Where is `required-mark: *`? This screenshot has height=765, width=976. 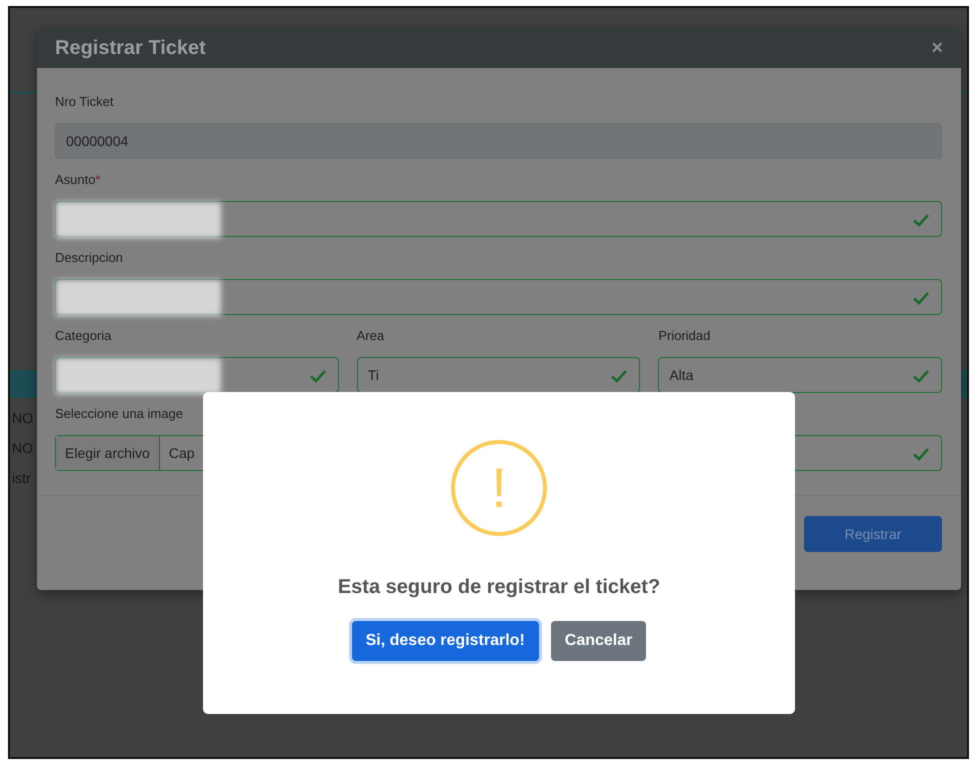
required-mark: * is located at coordinates (98, 179).